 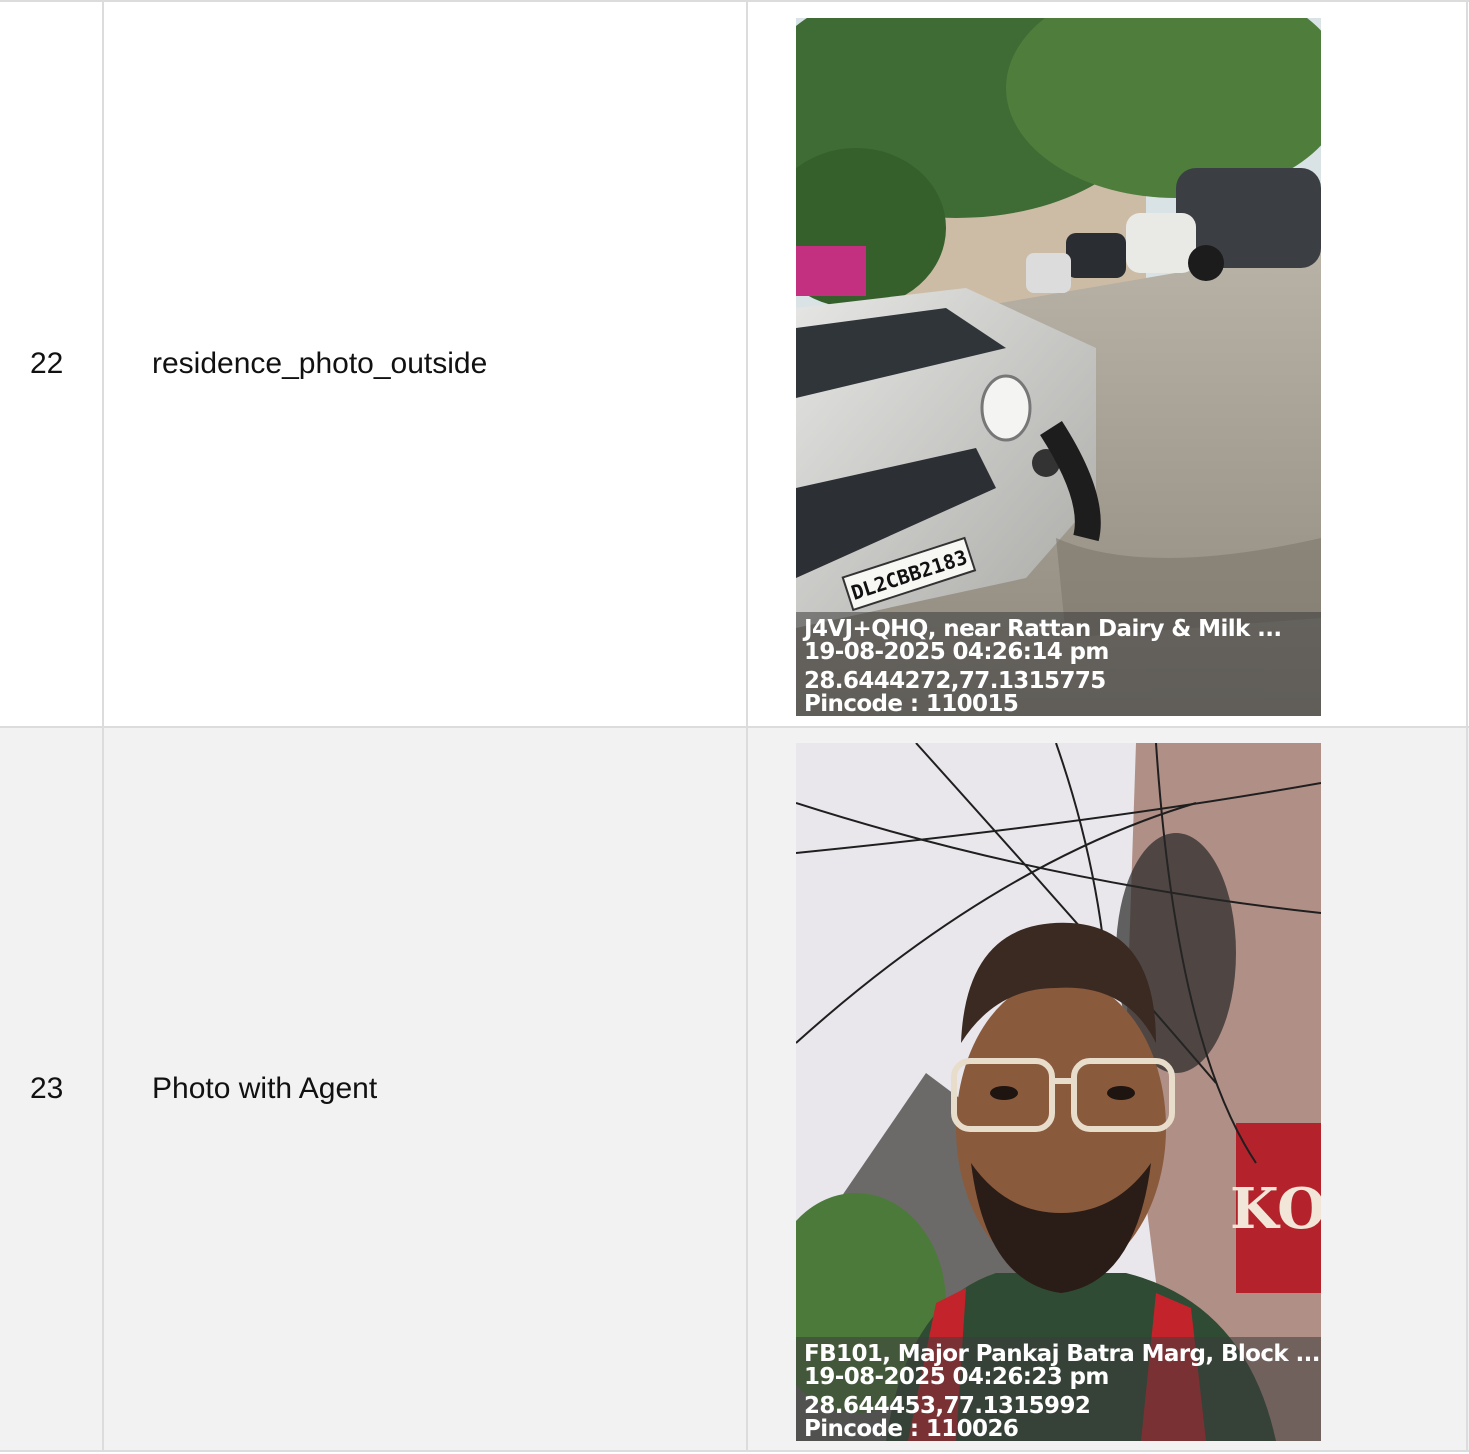 What do you see at coordinates (47, 1088) in the screenshot?
I see `row-number: 23` at bounding box center [47, 1088].